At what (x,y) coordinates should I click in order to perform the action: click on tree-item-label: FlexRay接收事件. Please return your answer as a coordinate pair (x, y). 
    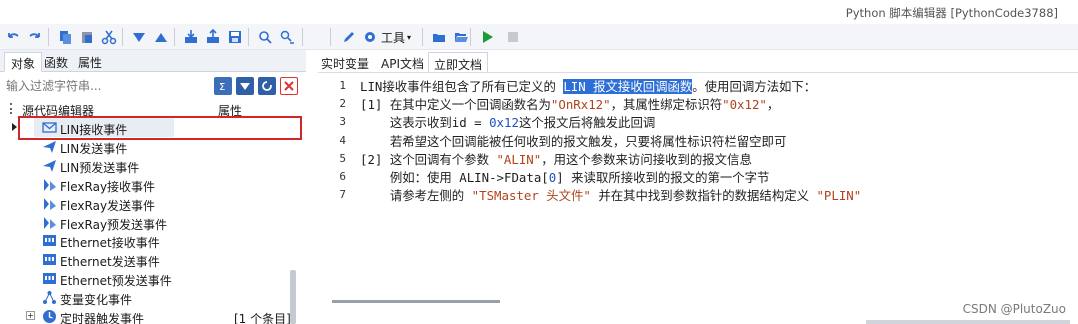
    Looking at the image, I should click on (108, 186).